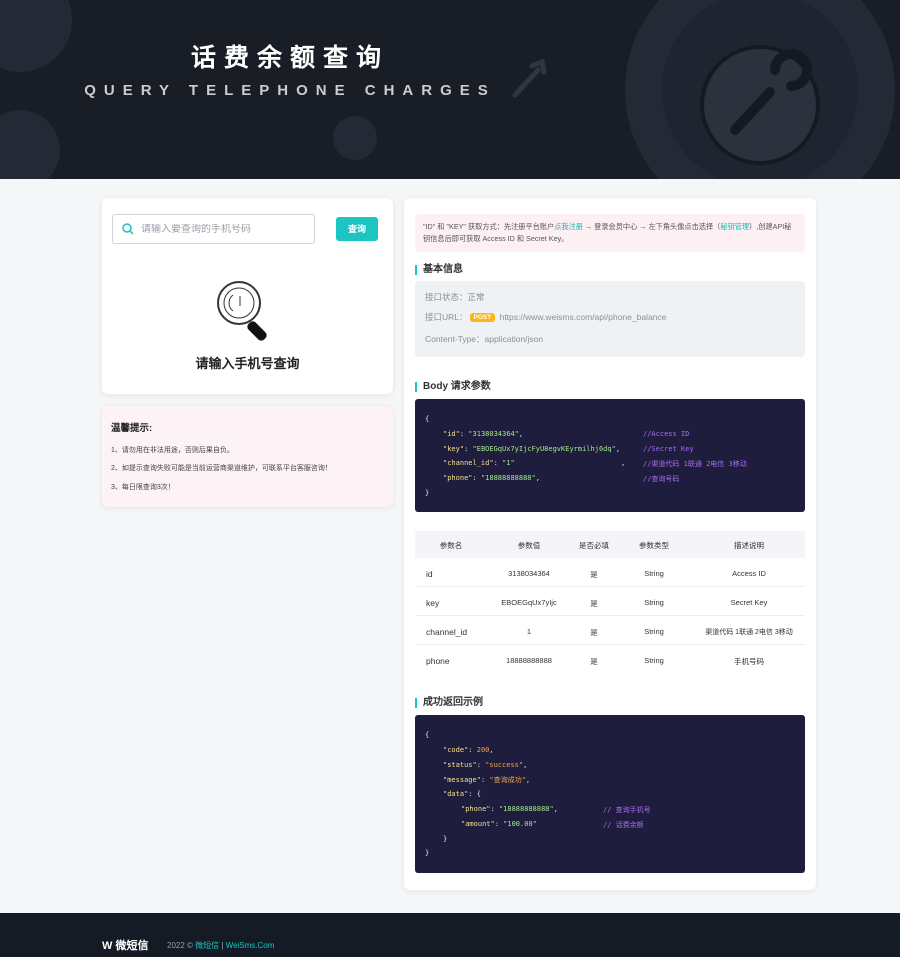  I want to click on basic-info-title: 基本信息, so click(439, 270).